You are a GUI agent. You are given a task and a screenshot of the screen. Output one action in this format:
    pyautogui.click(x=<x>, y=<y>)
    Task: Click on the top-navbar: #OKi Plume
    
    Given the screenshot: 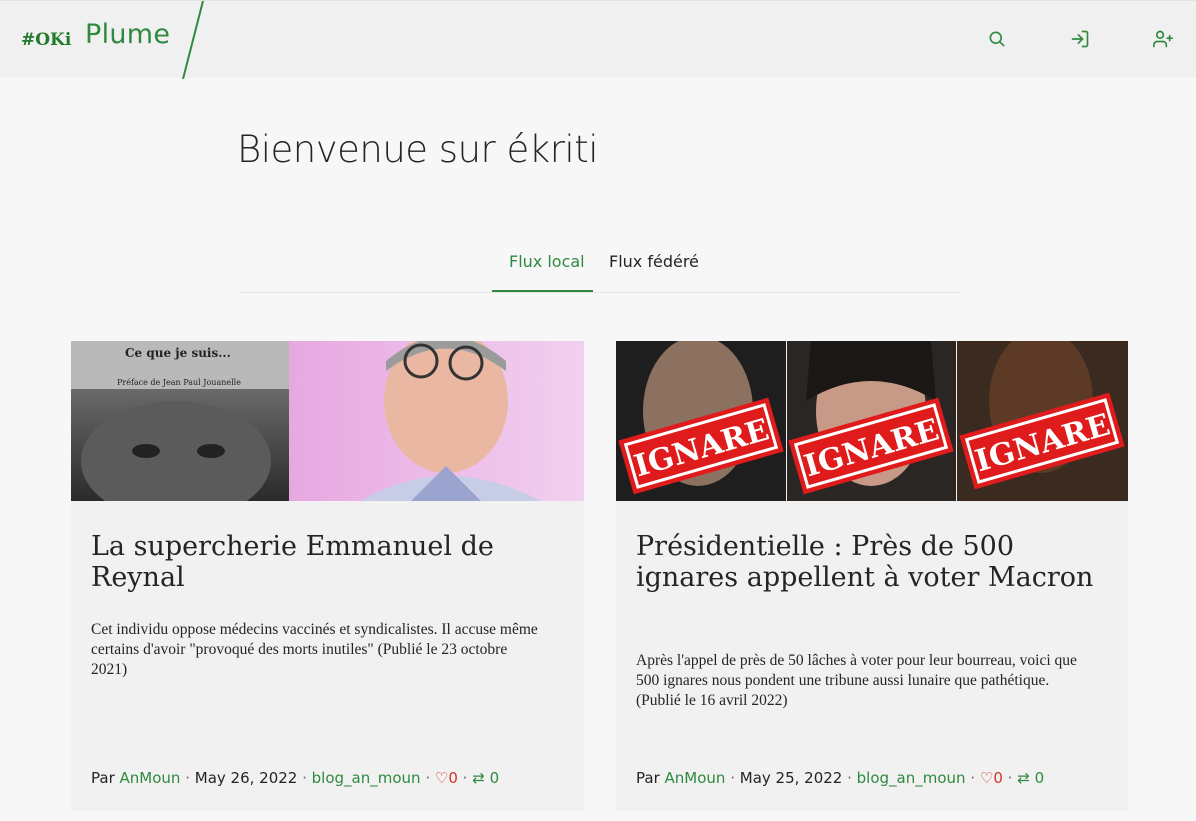 What is the action you would take?
    pyautogui.click(x=598, y=39)
    